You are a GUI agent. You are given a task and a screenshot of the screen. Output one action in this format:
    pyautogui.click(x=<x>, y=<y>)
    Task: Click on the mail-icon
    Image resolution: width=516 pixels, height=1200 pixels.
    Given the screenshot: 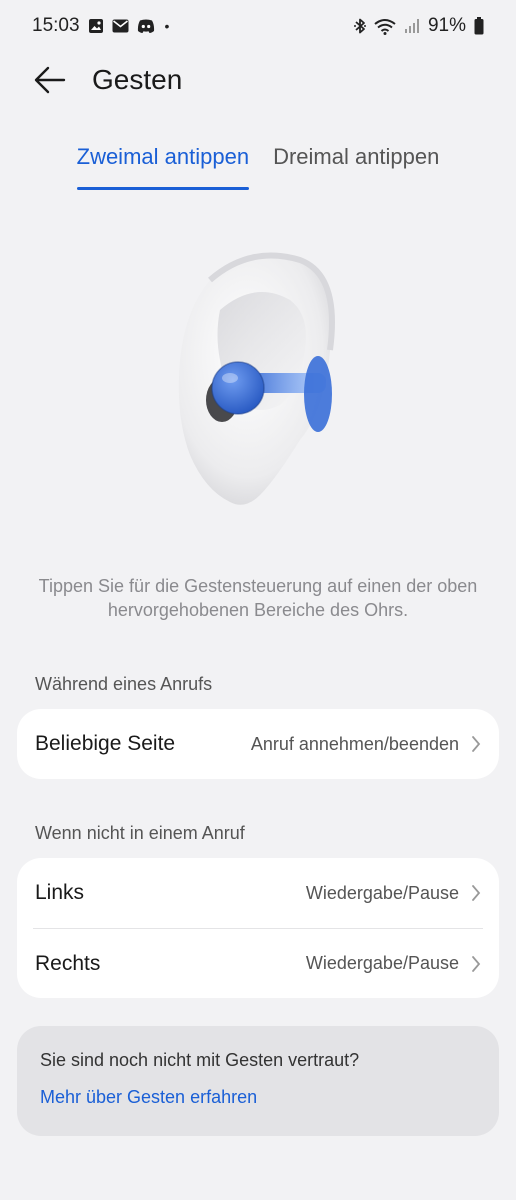 What is the action you would take?
    pyautogui.click(x=120, y=26)
    